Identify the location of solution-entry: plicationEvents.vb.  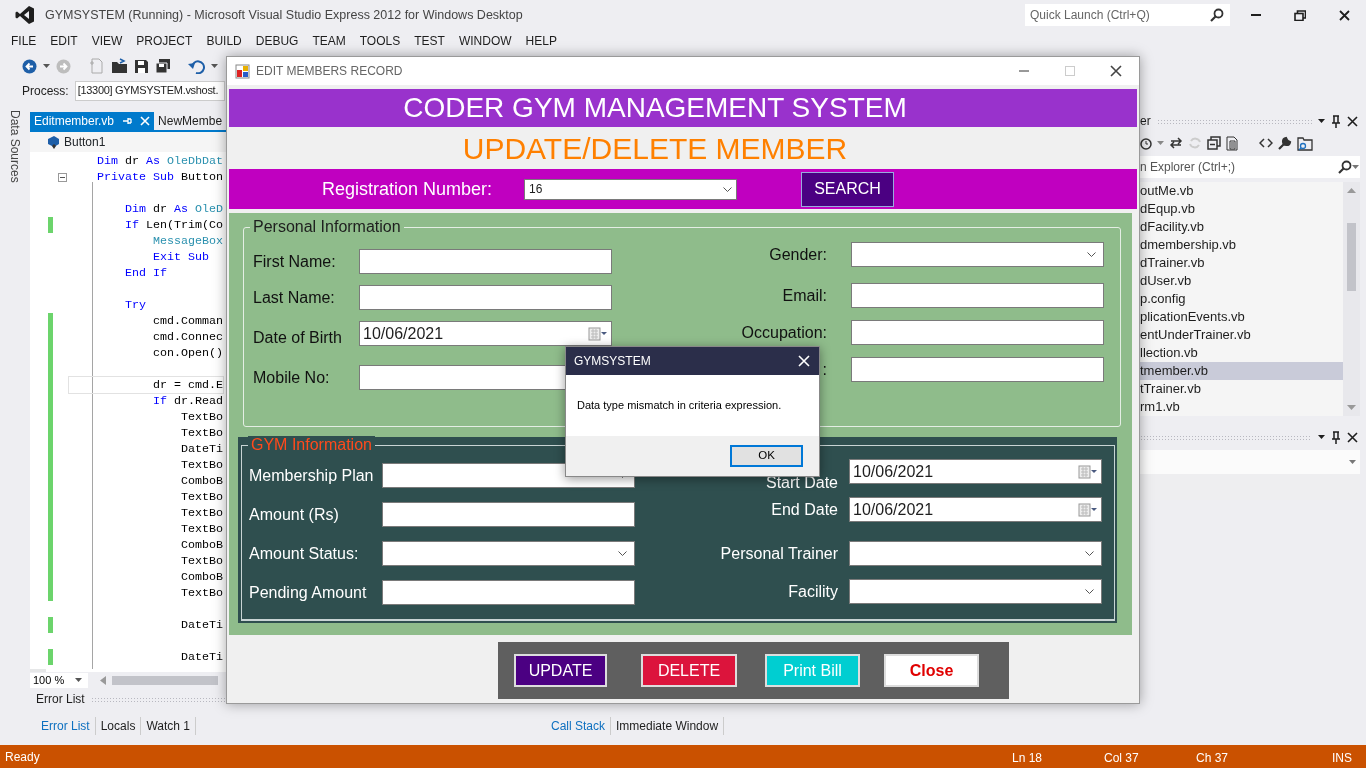
(1241, 317).